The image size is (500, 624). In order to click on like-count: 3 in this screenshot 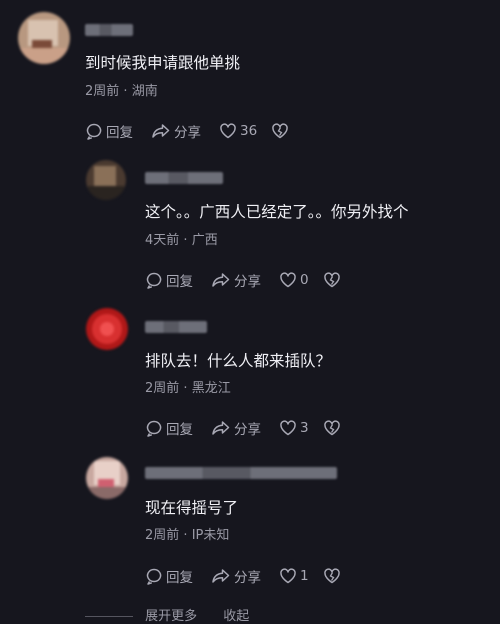, I will do `click(304, 428)`.